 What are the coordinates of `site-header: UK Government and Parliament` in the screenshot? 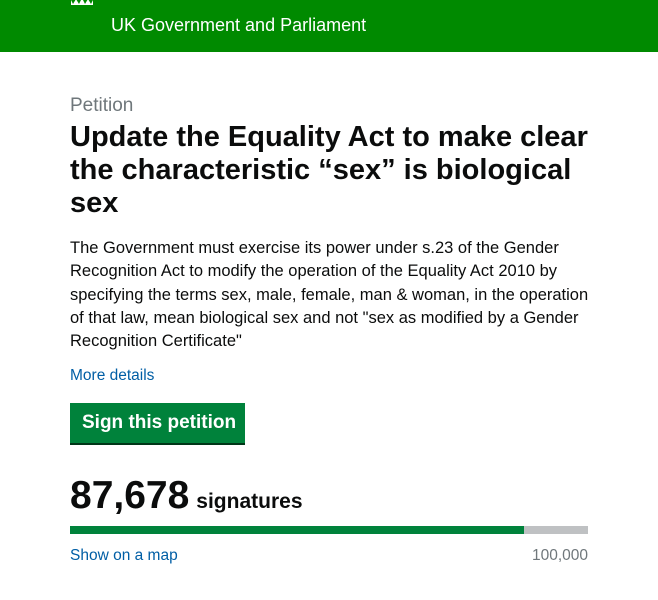 It's located at (329, 26).